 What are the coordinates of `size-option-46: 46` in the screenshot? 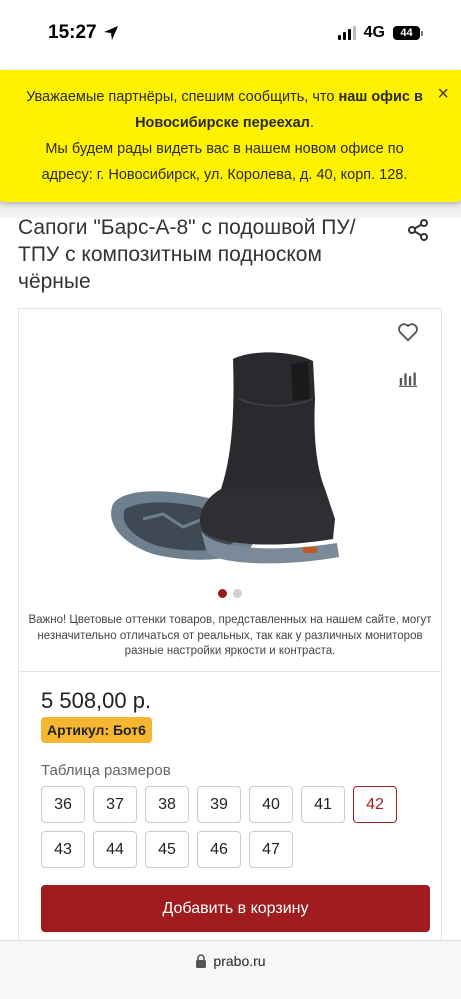 It's located at (219, 849).